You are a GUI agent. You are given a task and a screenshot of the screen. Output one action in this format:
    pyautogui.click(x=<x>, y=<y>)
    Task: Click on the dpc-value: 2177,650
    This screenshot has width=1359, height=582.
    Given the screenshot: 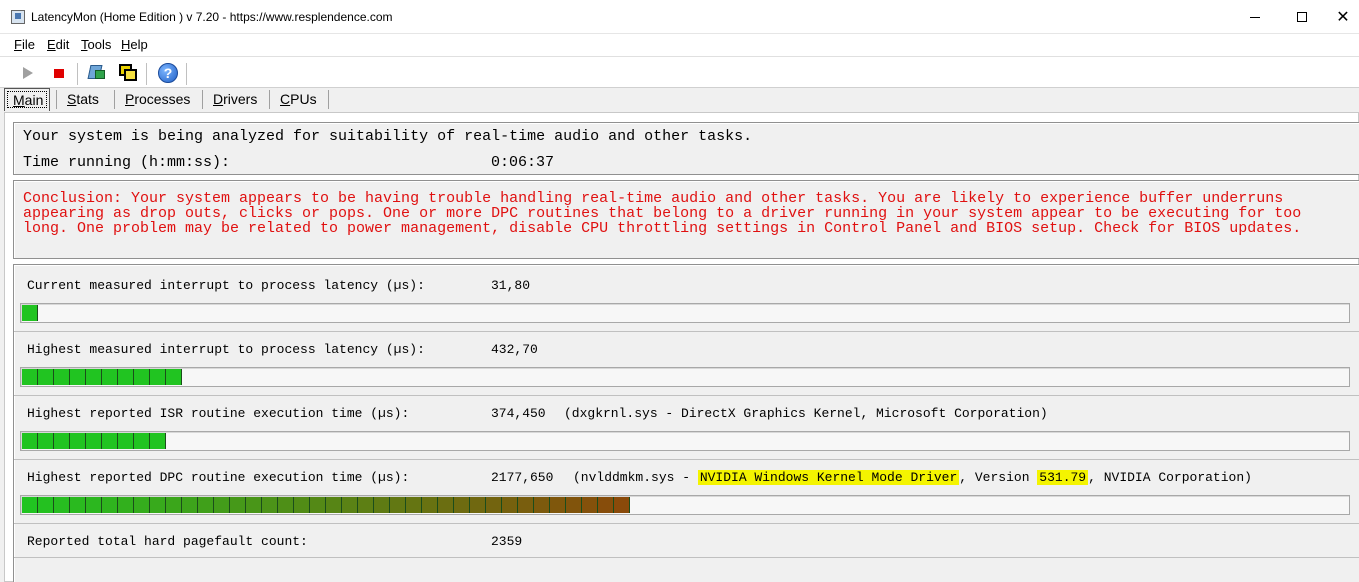 What is the action you would take?
    pyautogui.click(x=522, y=477)
    